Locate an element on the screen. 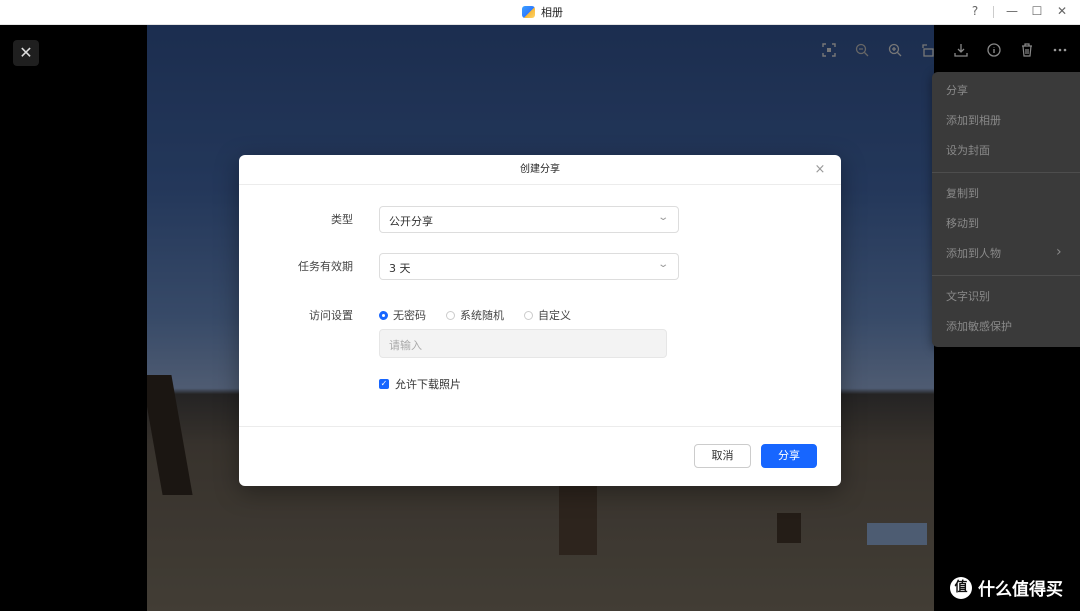 This screenshot has width=1080, height=611. watermark-logo: 值 is located at coordinates (961, 587).